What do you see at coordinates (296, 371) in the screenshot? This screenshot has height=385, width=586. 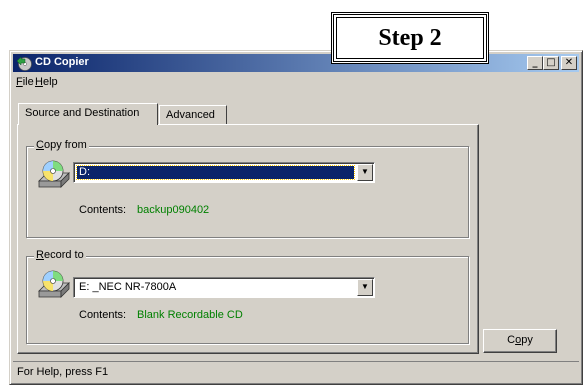 I see `status-bar: For Help, press F1` at bounding box center [296, 371].